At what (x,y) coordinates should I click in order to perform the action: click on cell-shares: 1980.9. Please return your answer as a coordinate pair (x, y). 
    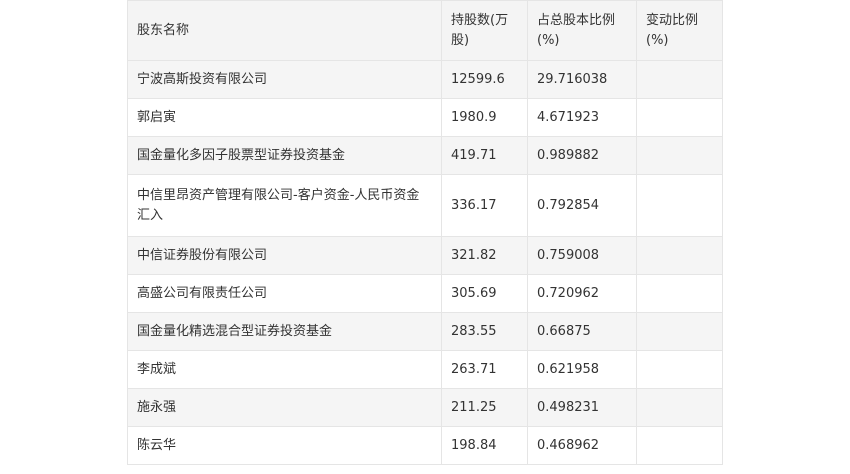
    Looking at the image, I should click on (484, 117).